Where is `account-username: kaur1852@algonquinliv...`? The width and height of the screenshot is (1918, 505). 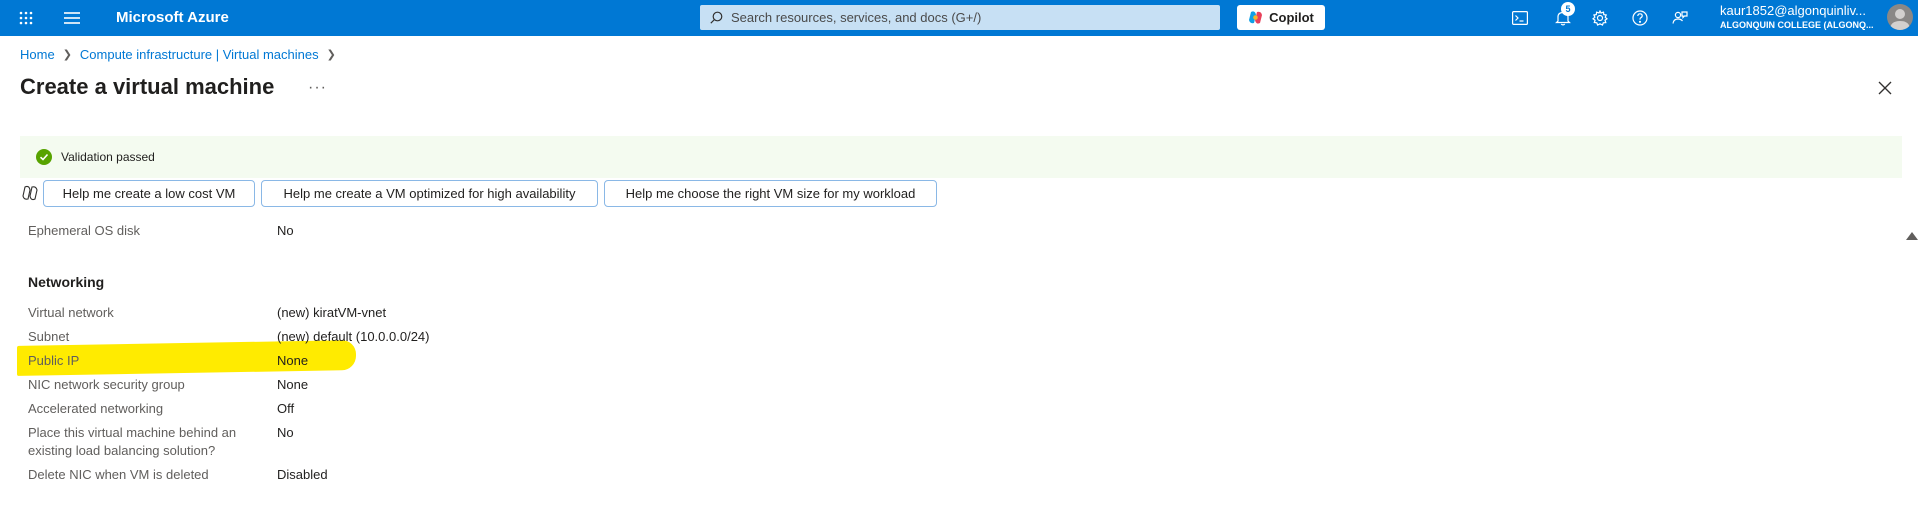
account-username: kaur1852@algonquinliv... is located at coordinates (1793, 10).